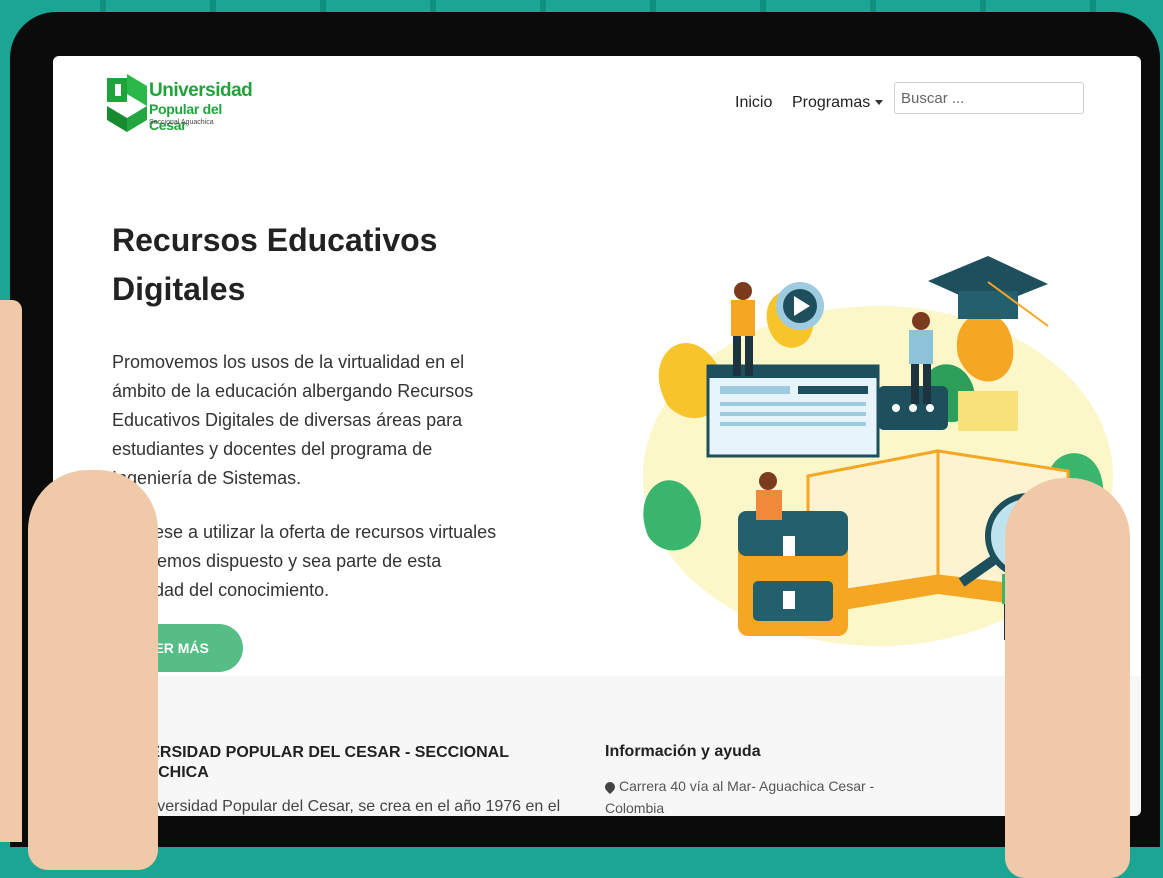 The height and width of the screenshot is (878, 1163). I want to click on logo-text: Universidad, so click(201, 90).